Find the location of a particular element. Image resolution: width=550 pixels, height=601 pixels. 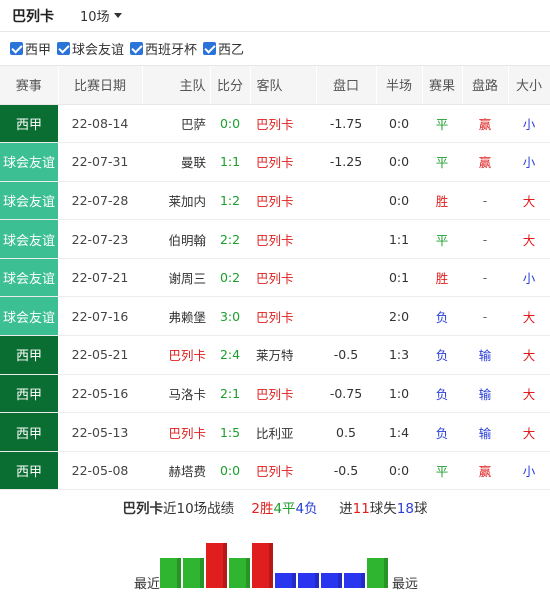

result-cell: 负 is located at coordinates (442, 316).